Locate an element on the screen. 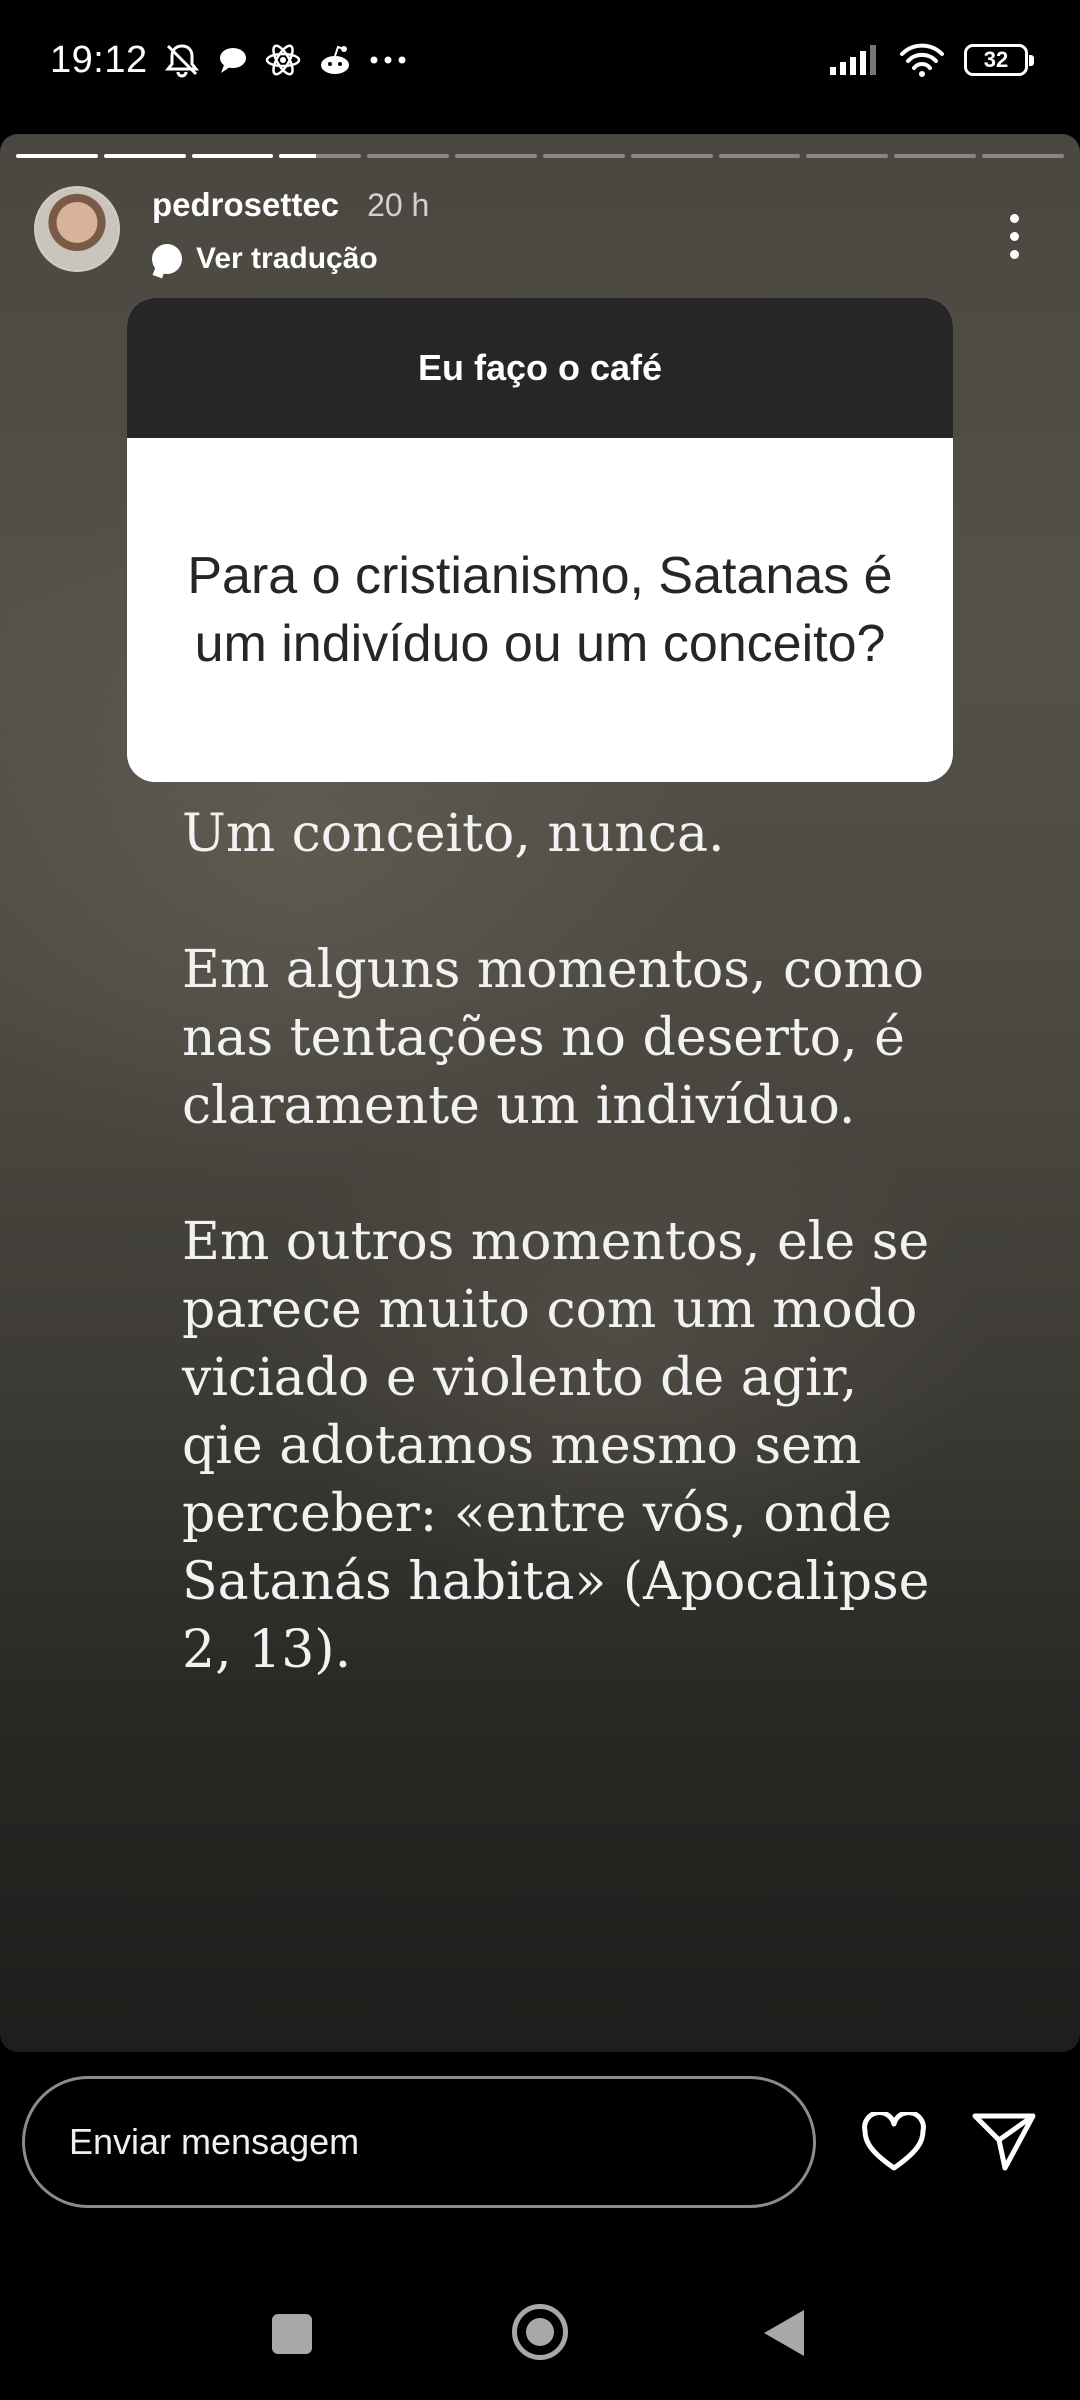 The image size is (1080, 2400). more-dots-icon is located at coordinates (388, 60).